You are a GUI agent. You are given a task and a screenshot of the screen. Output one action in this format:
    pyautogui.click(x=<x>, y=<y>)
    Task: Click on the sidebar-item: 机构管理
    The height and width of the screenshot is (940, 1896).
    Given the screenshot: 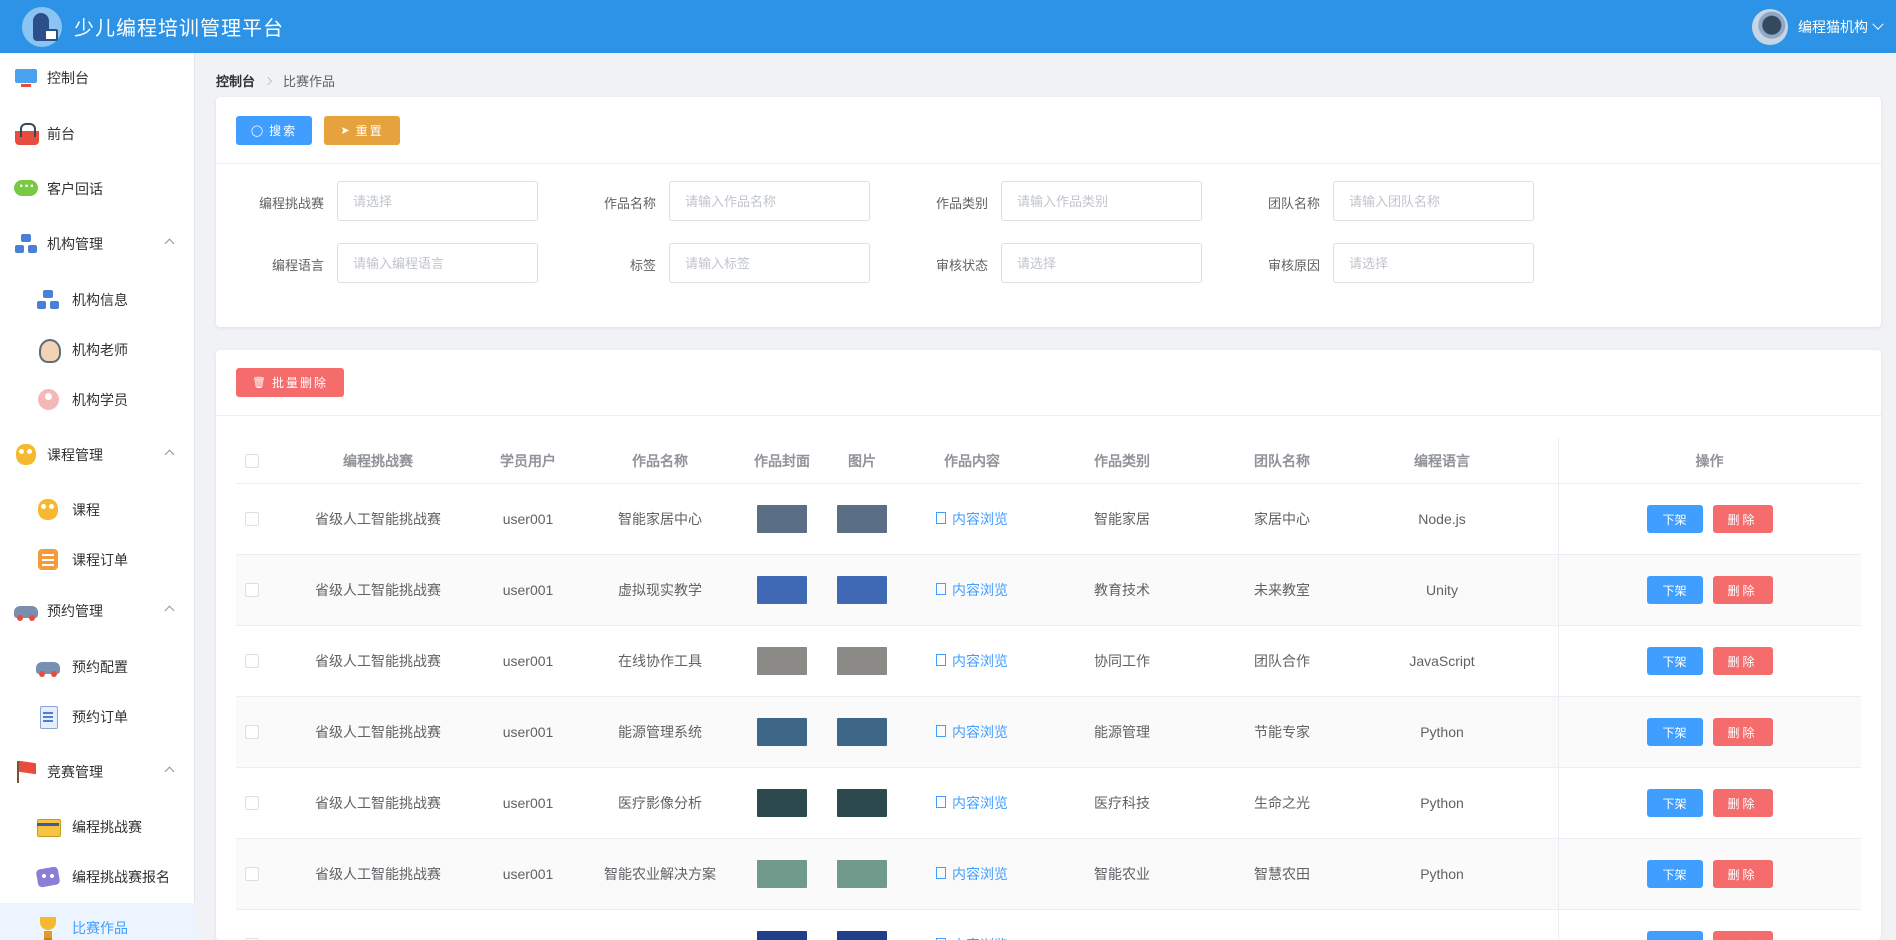 What is the action you would take?
    pyautogui.click(x=97, y=244)
    